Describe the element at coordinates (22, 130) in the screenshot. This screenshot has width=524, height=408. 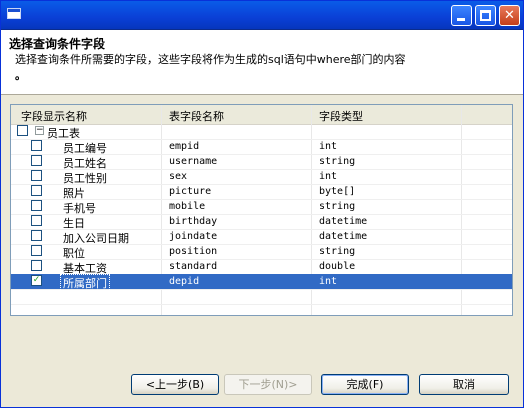
I see `parent-checkbox` at that location.